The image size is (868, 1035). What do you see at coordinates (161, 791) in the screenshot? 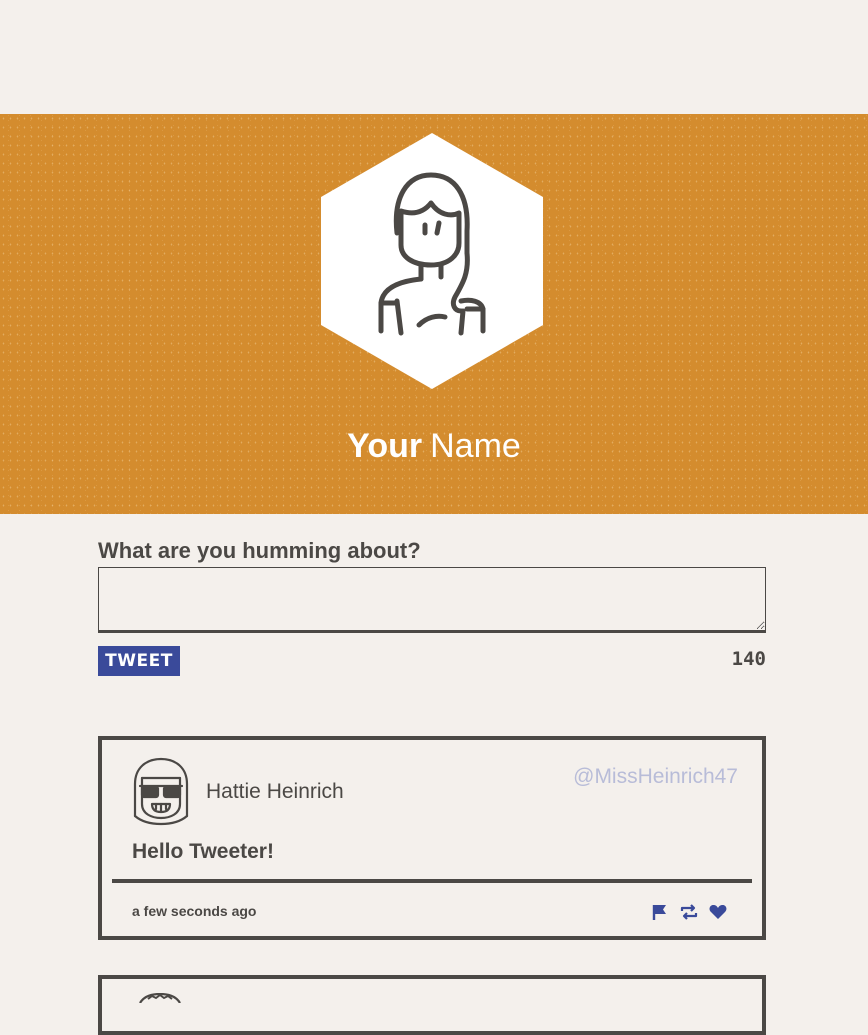
I see `sunglasses-avatar-icon` at bounding box center [161, 791].